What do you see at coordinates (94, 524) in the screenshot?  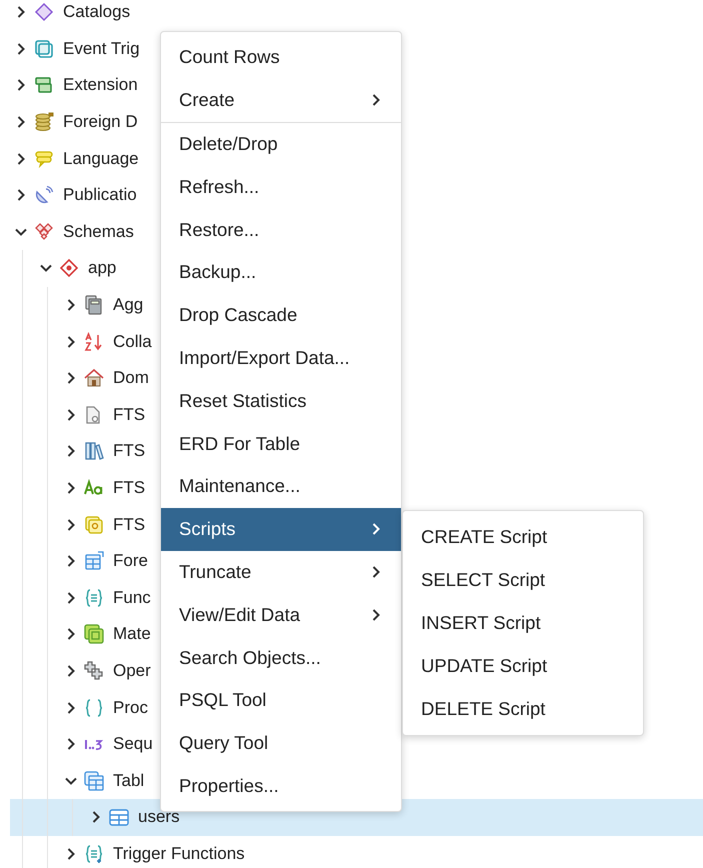 I see `search-document-icon` at bounding box center [94, 524].